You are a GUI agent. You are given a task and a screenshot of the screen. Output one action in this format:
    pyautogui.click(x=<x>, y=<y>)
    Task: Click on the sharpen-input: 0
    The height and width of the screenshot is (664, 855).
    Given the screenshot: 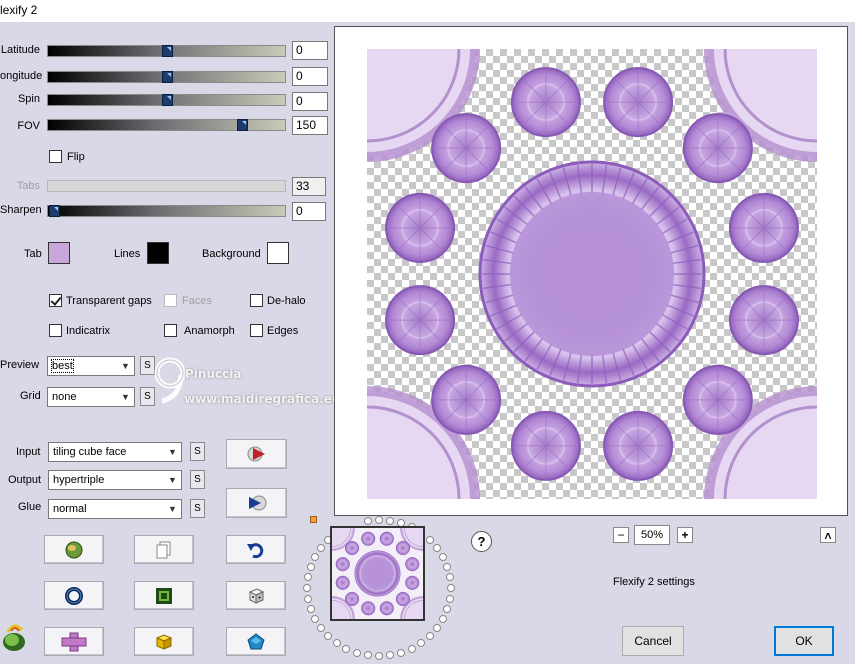 What is the action you would take?
    pyautogui.click(x=309, y=211)
    